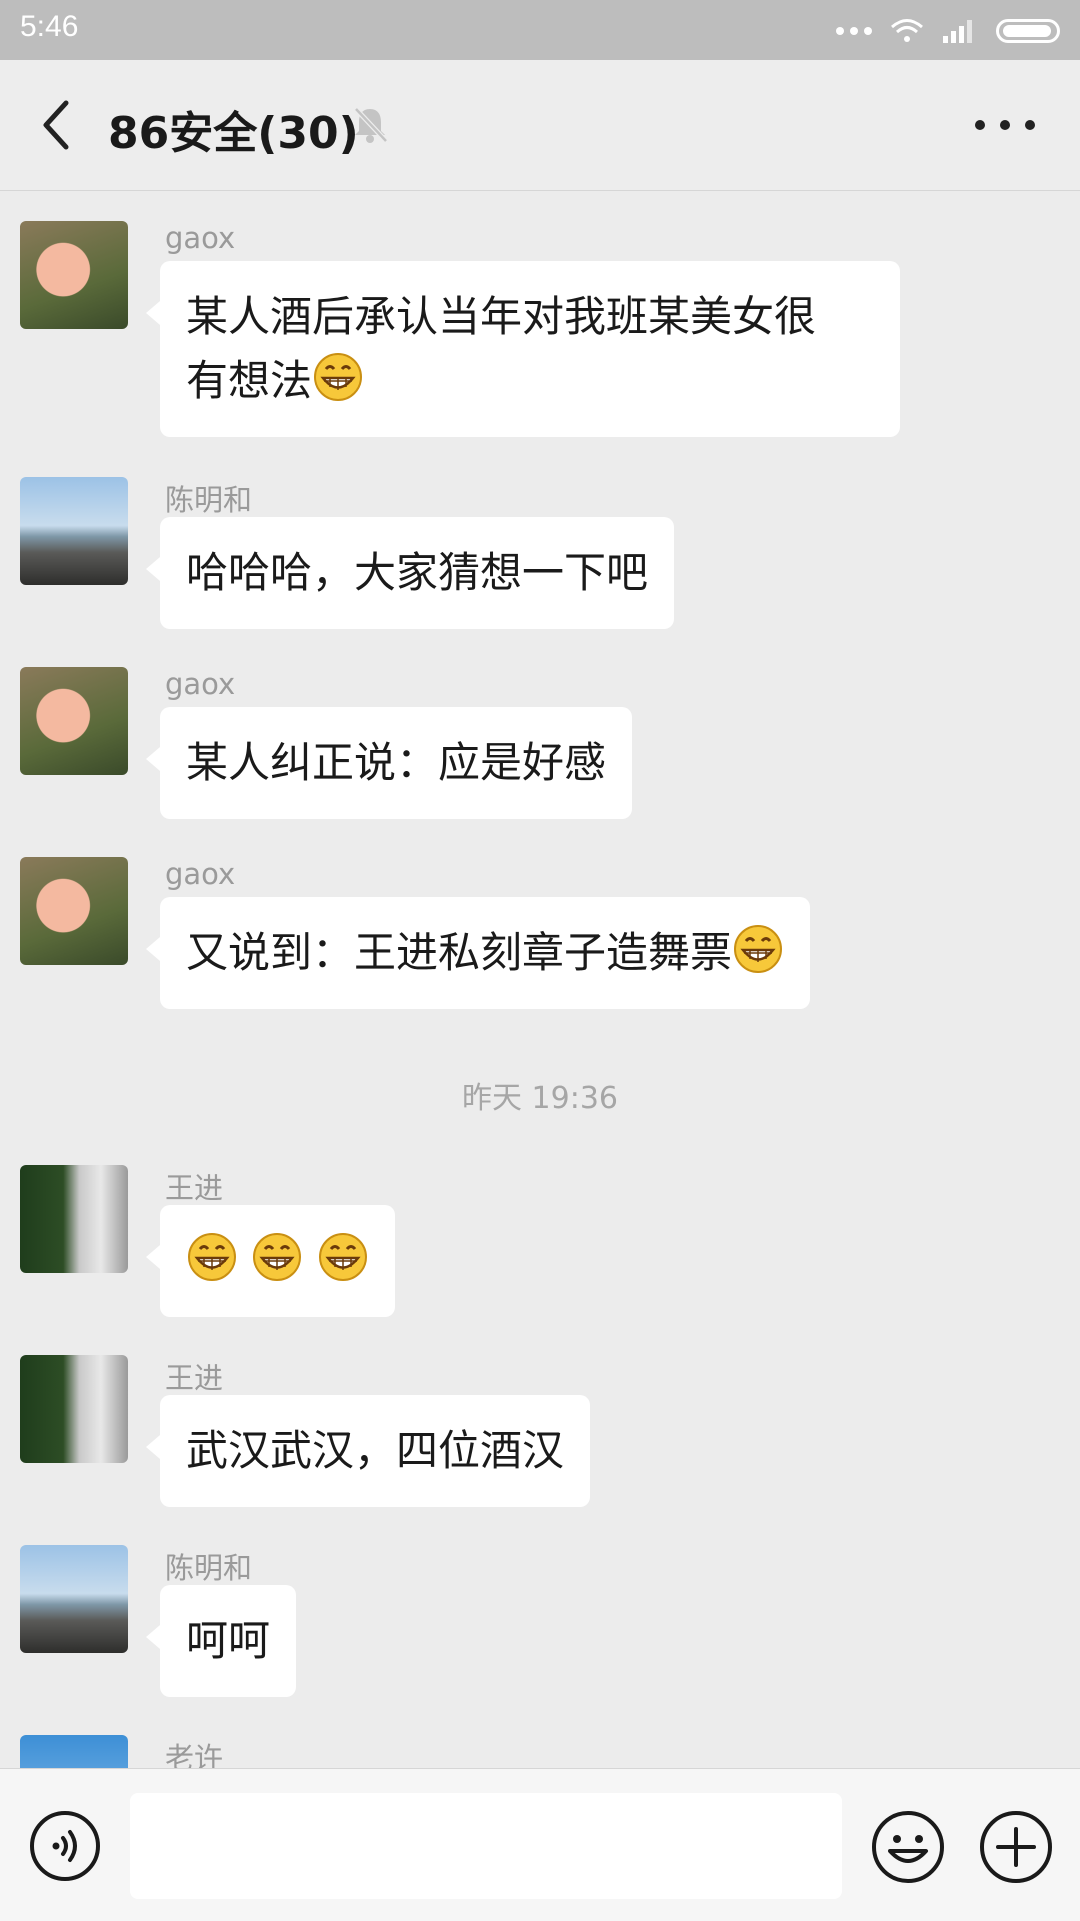  I want to click on status-time: 5:46, so click(49, 26).